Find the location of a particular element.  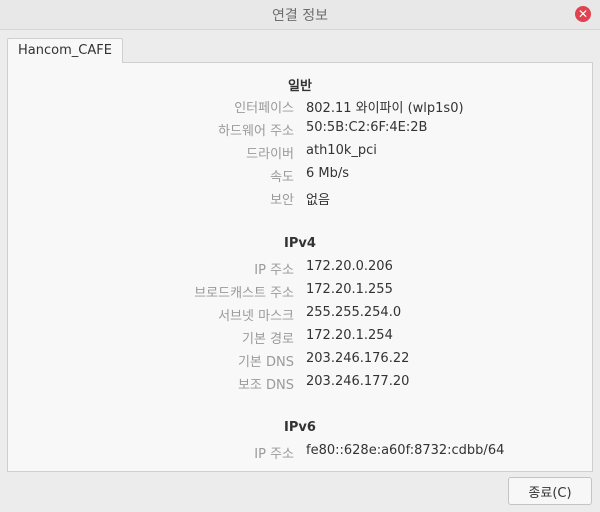

row-value: 203.246.177.20 is located at coordinates (358, 381).